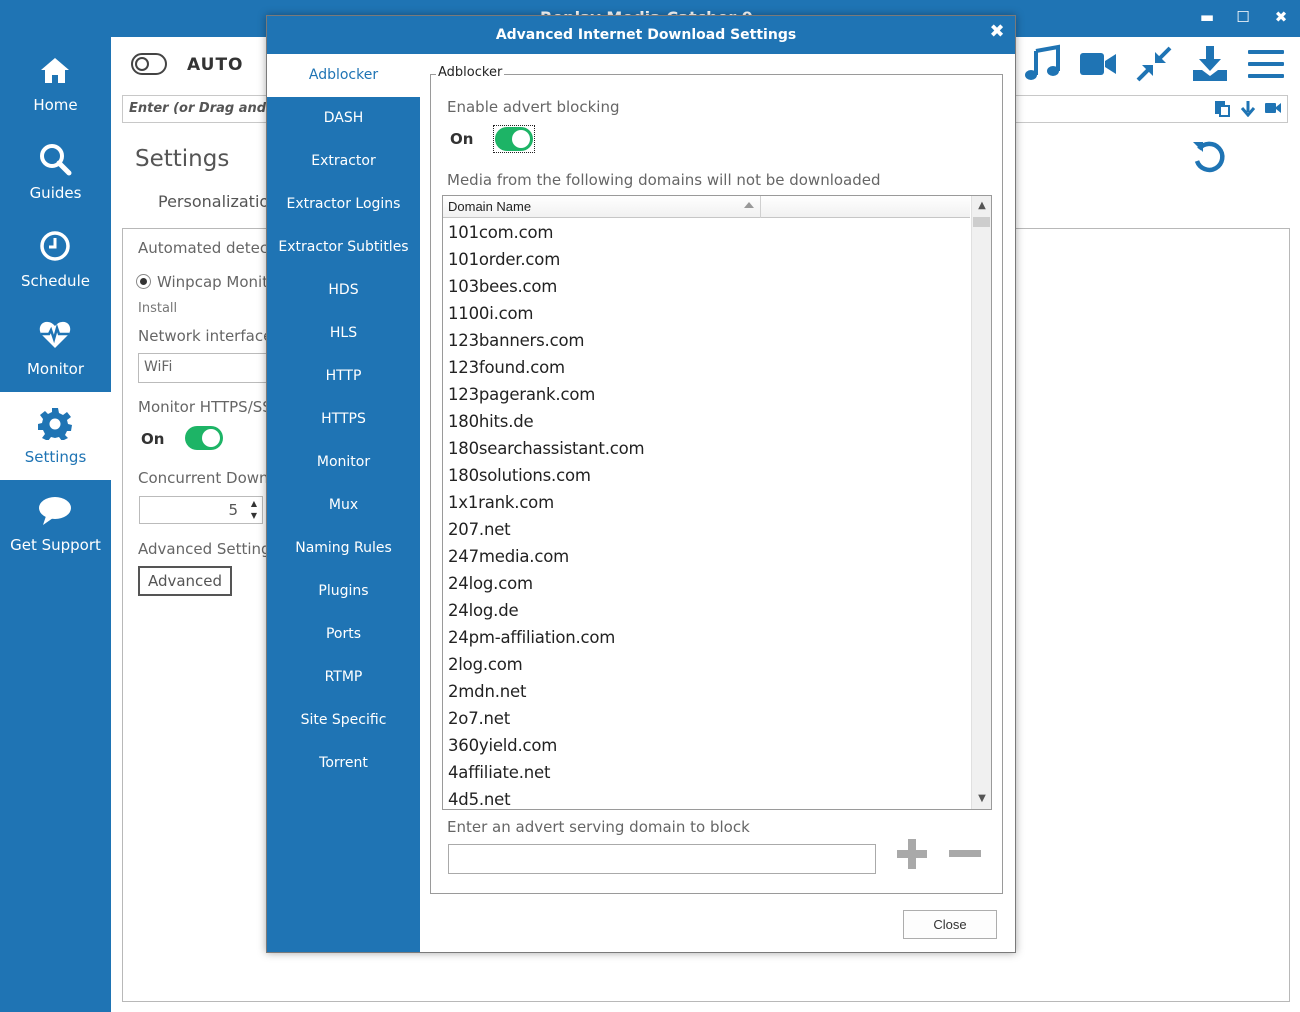 This screenshot has width=1300, height=1012. Describe the element at coordinates (1243, 17) in the screenshot. I see `maximize-button: ☐` at that location.